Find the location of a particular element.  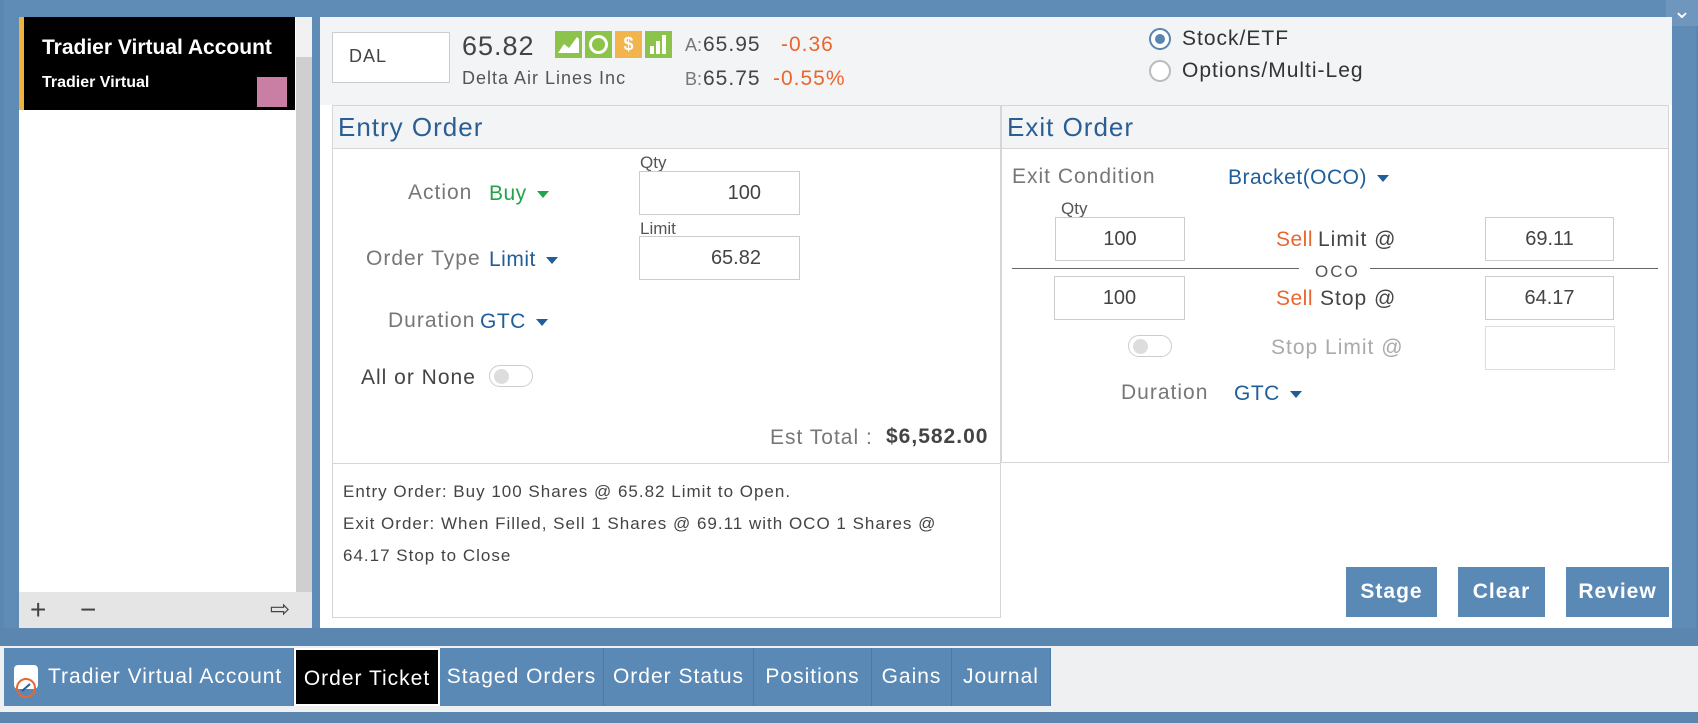

tab-positions: Positions is located at coordinates (813, 677).